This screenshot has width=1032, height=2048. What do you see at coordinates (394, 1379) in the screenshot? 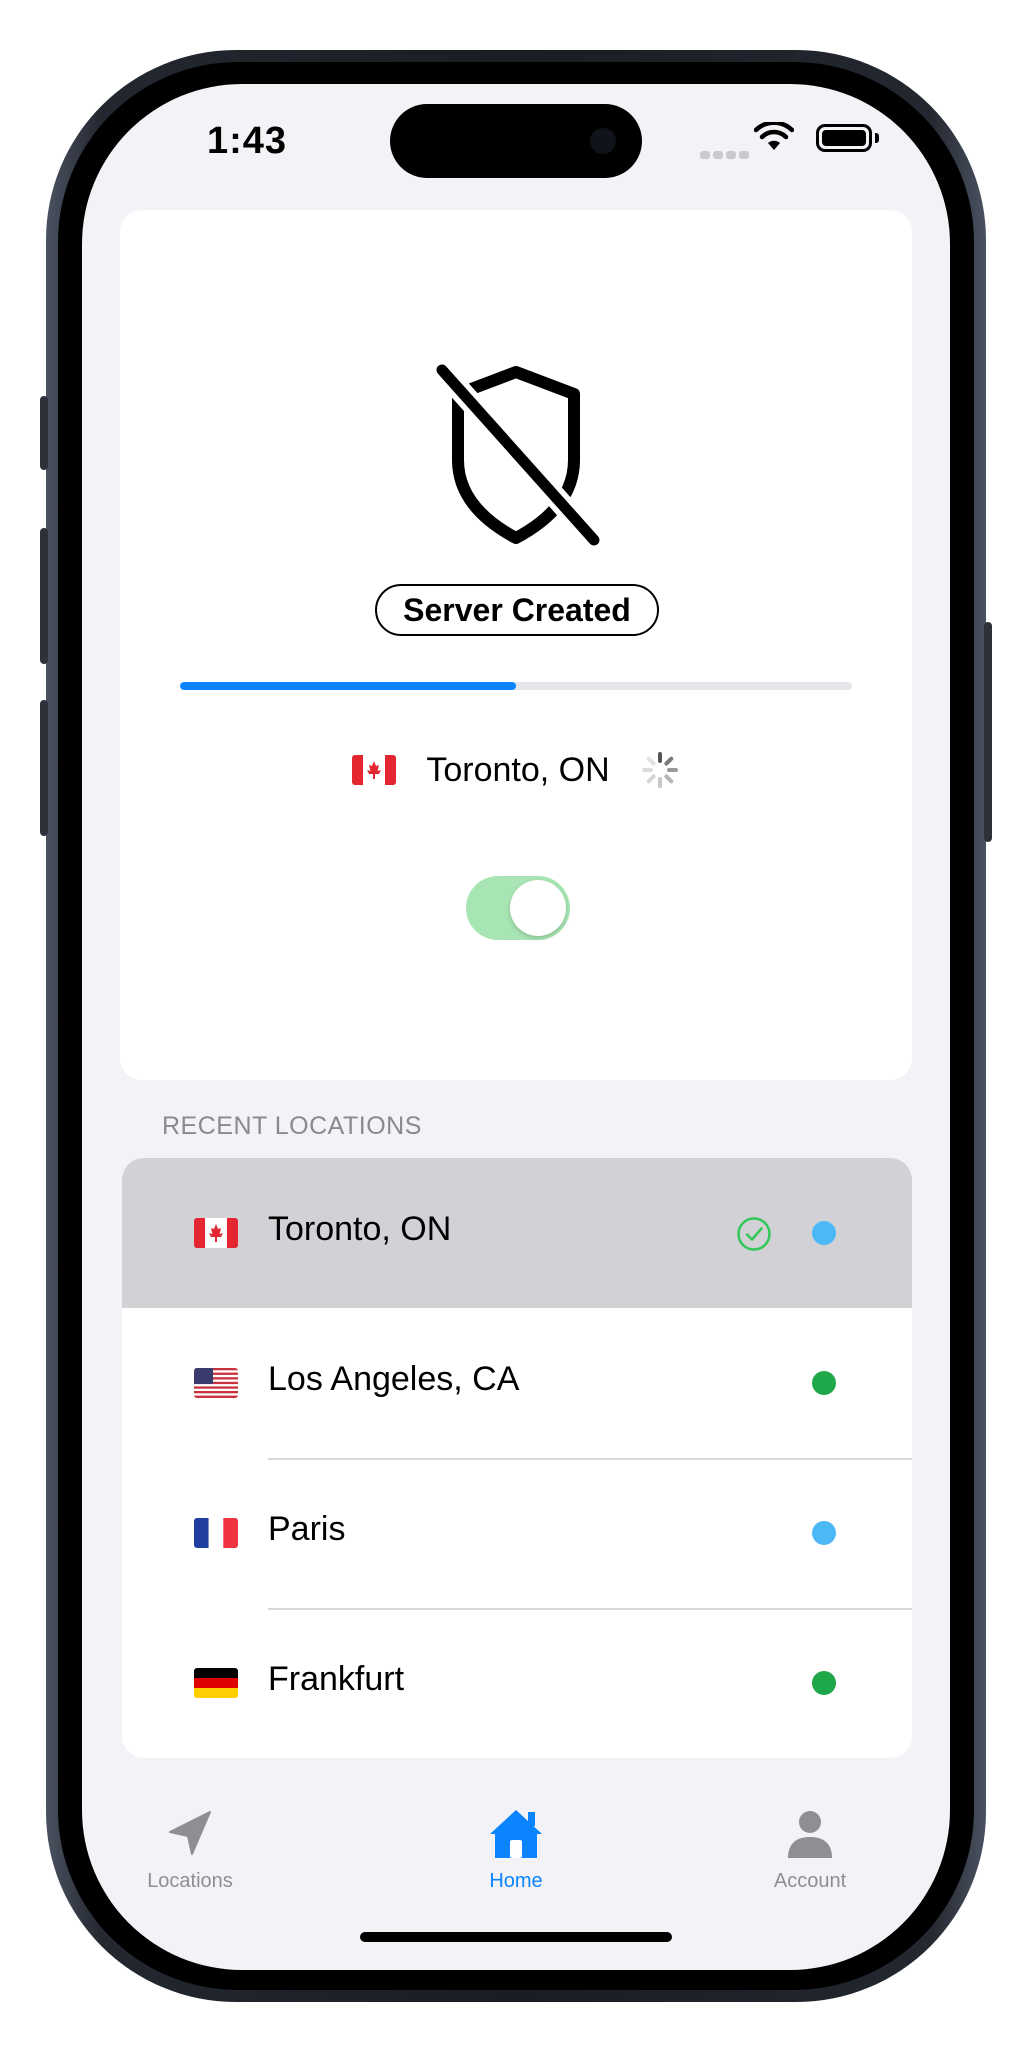
I see `location-name: Los Angeles, CA` at bounding box center [394, 1379].